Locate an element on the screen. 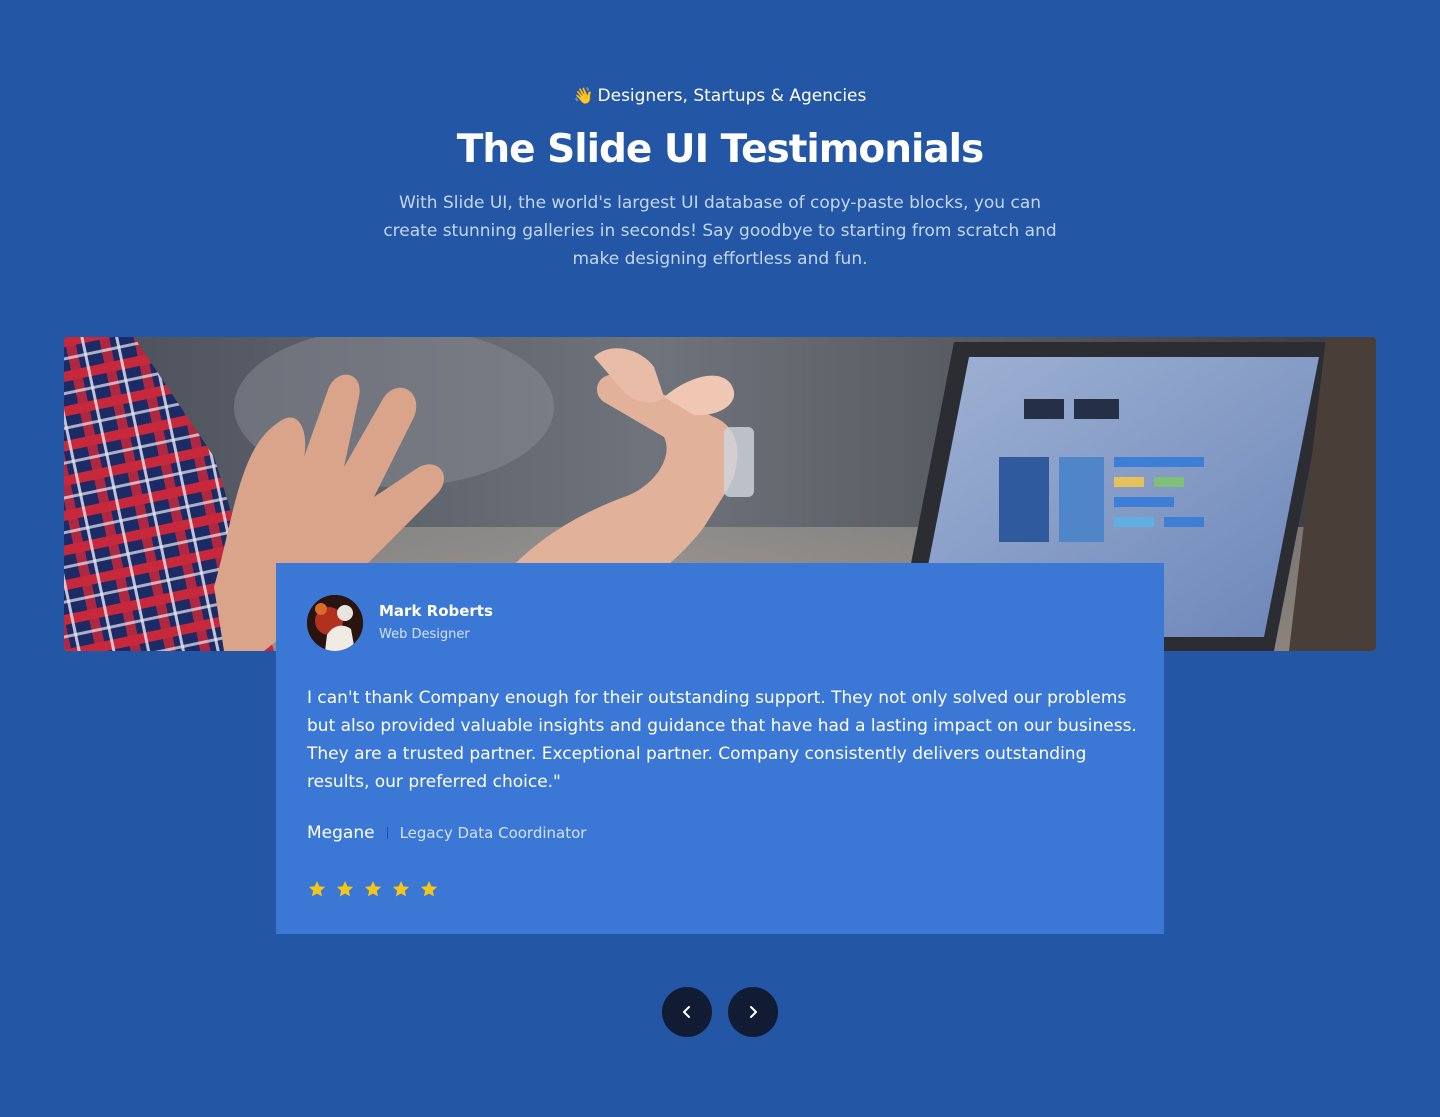  author-name: Mark Roberts is located at coordinates (436, 611).